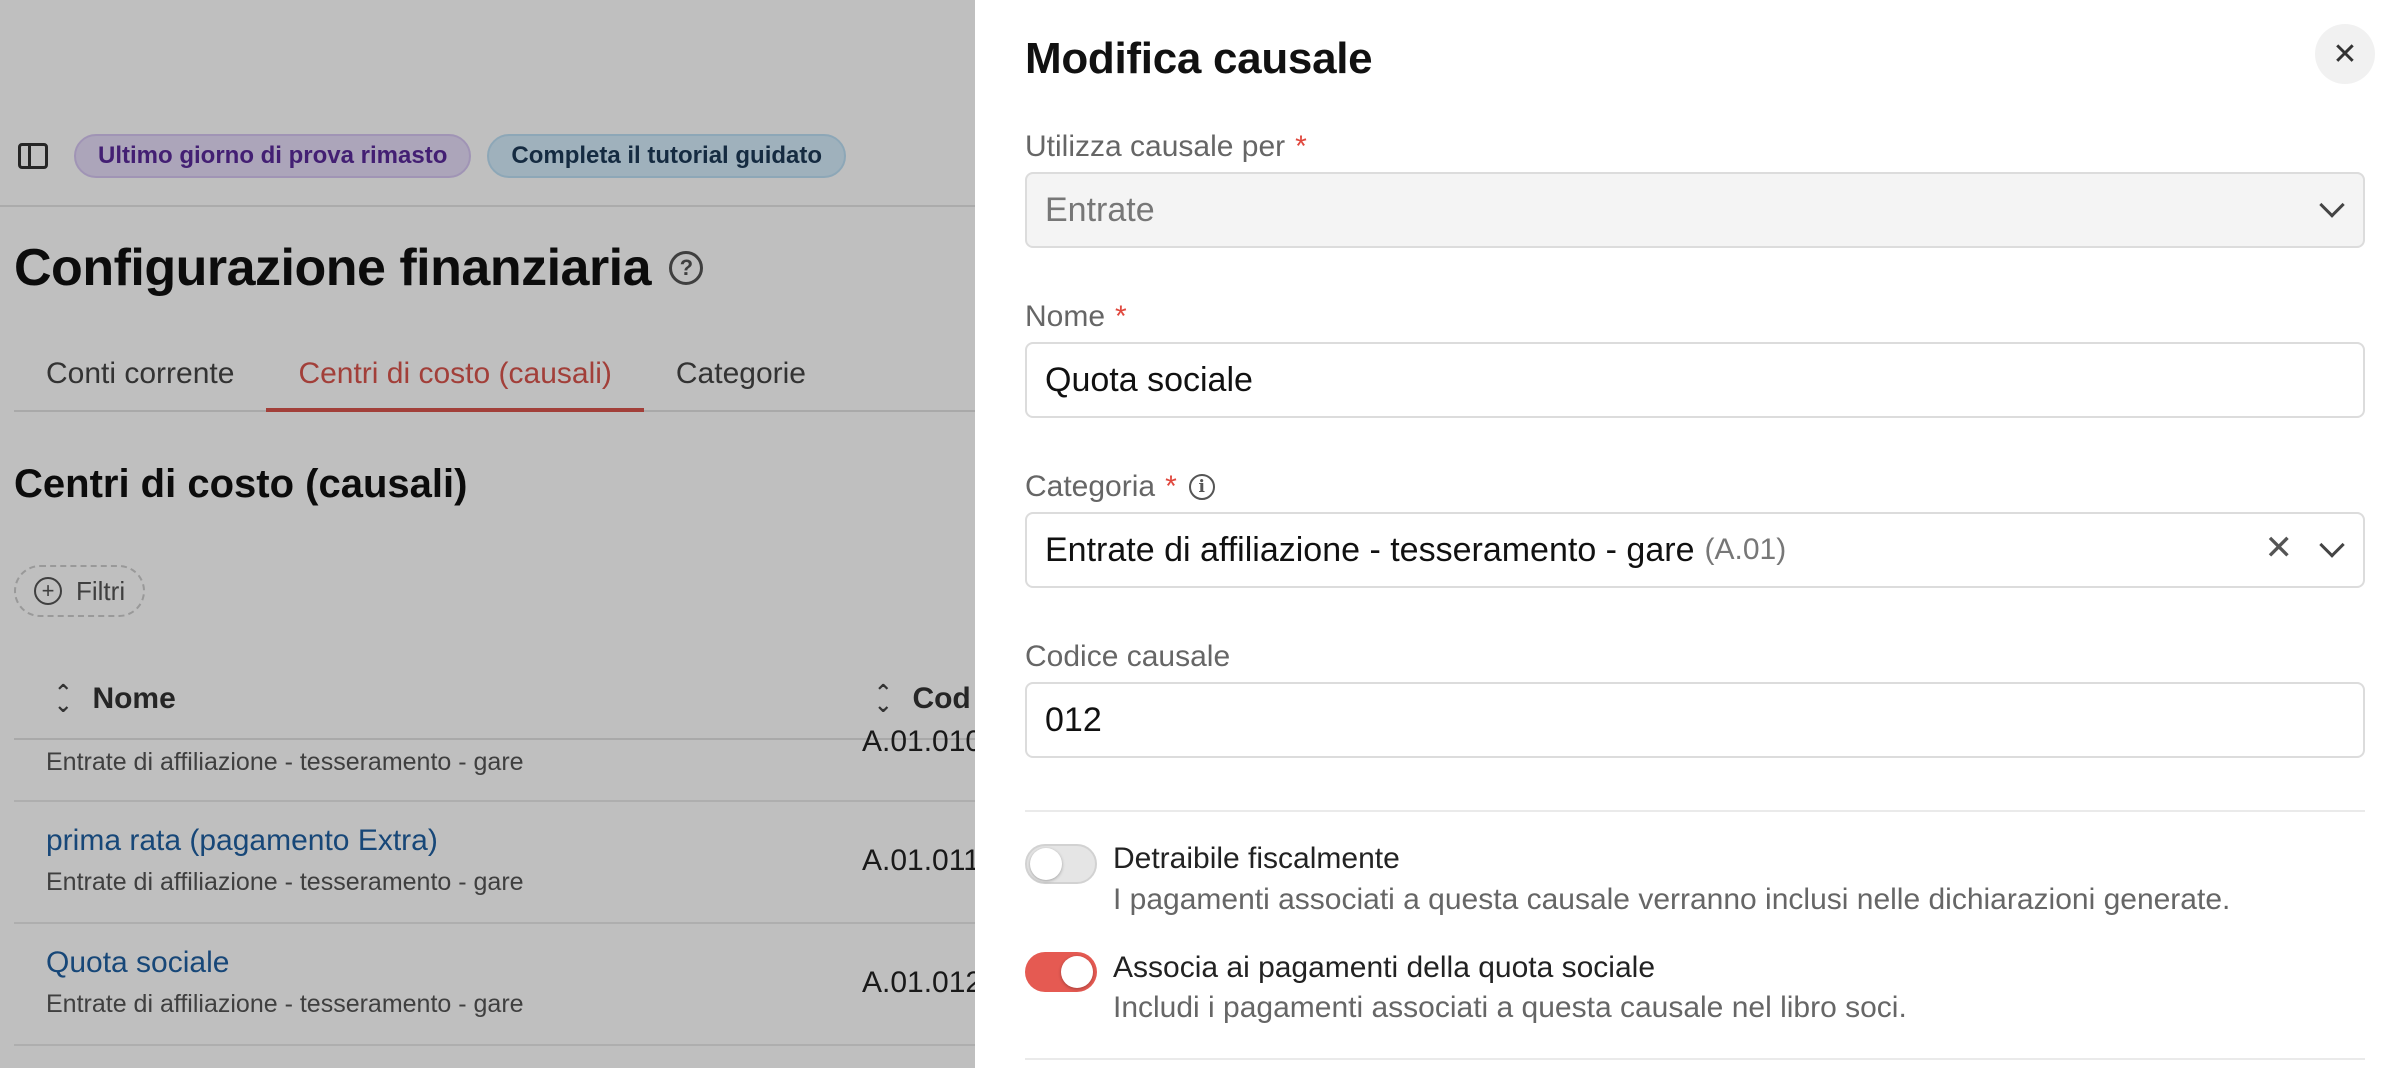 The height and width of the screenshot is (1068, 2406). I want to click on drawer-title: Modifica causale, so click(1199, 58).